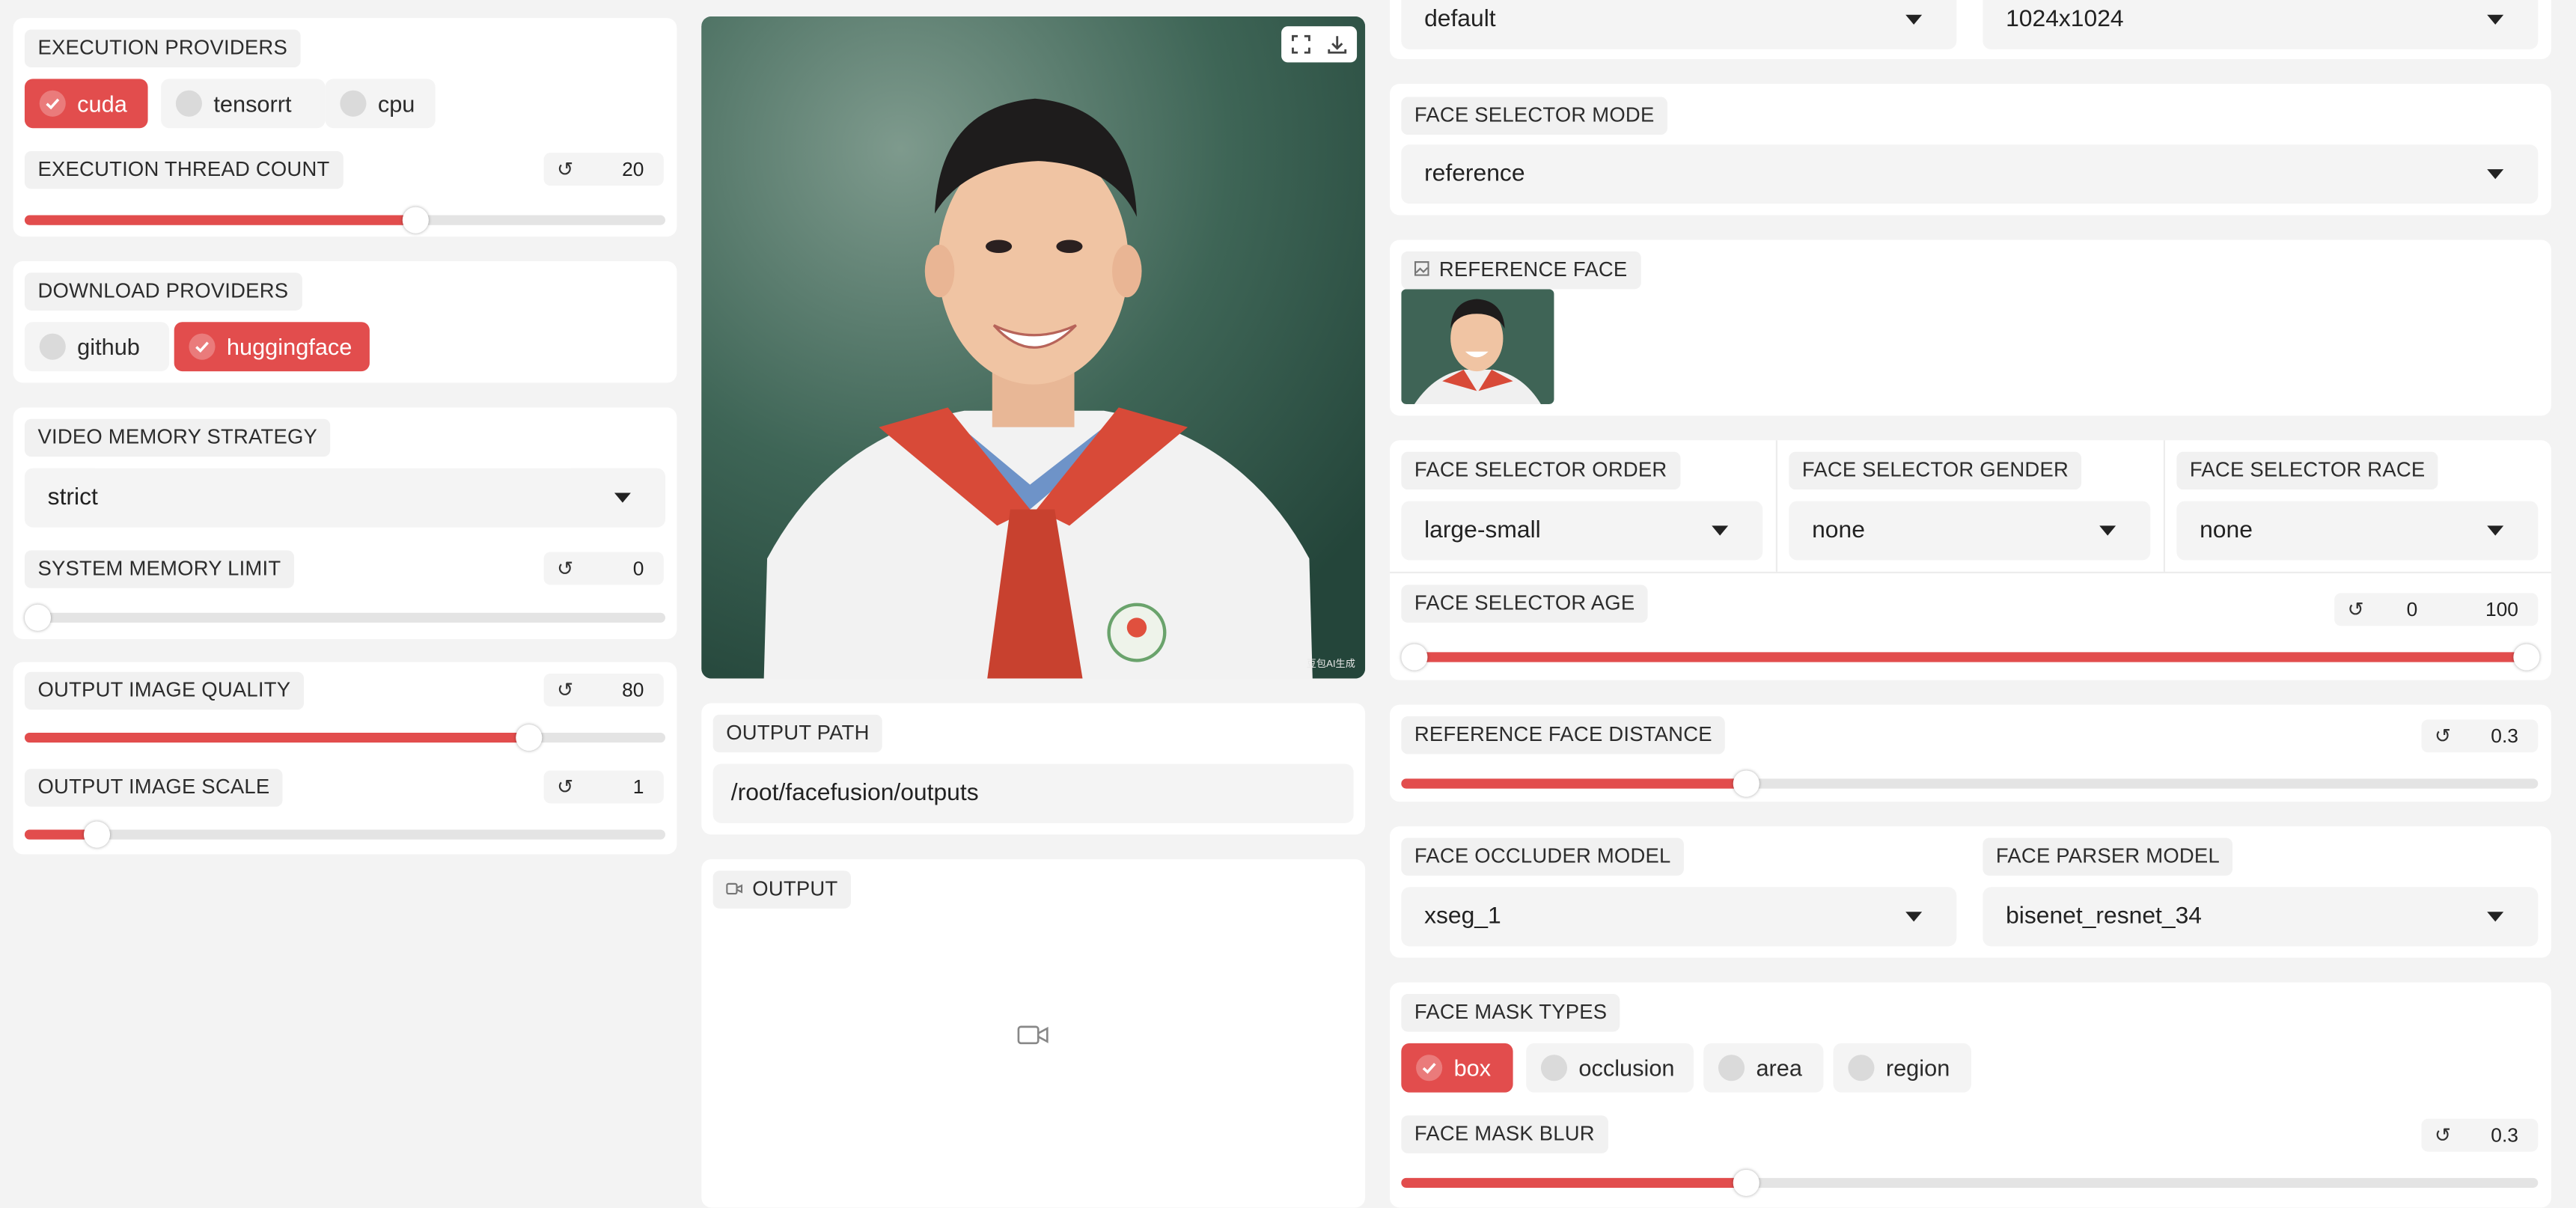 Image resolution: width=2576 pixels, height=1208 pixels. I want to click on output-image-quality-slider, so click(344, 737).